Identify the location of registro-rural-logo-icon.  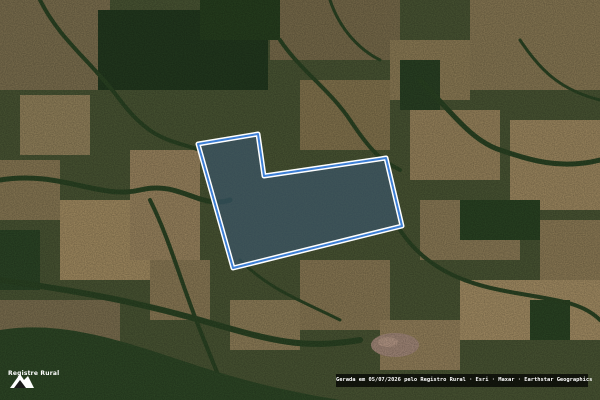
(22, 381).